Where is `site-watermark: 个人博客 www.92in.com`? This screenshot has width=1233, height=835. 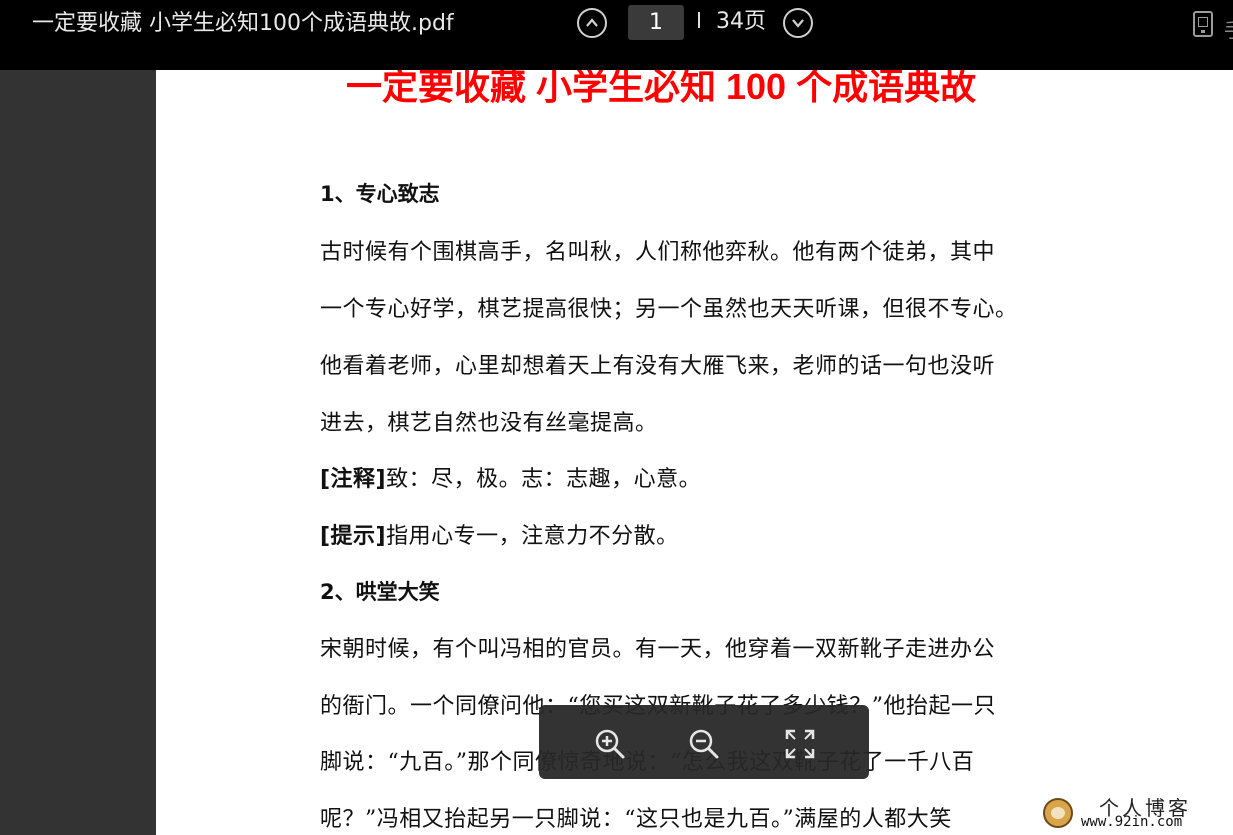 site-watermark: 个人博客 www.92in.com is located at coordinates (1134, 812).